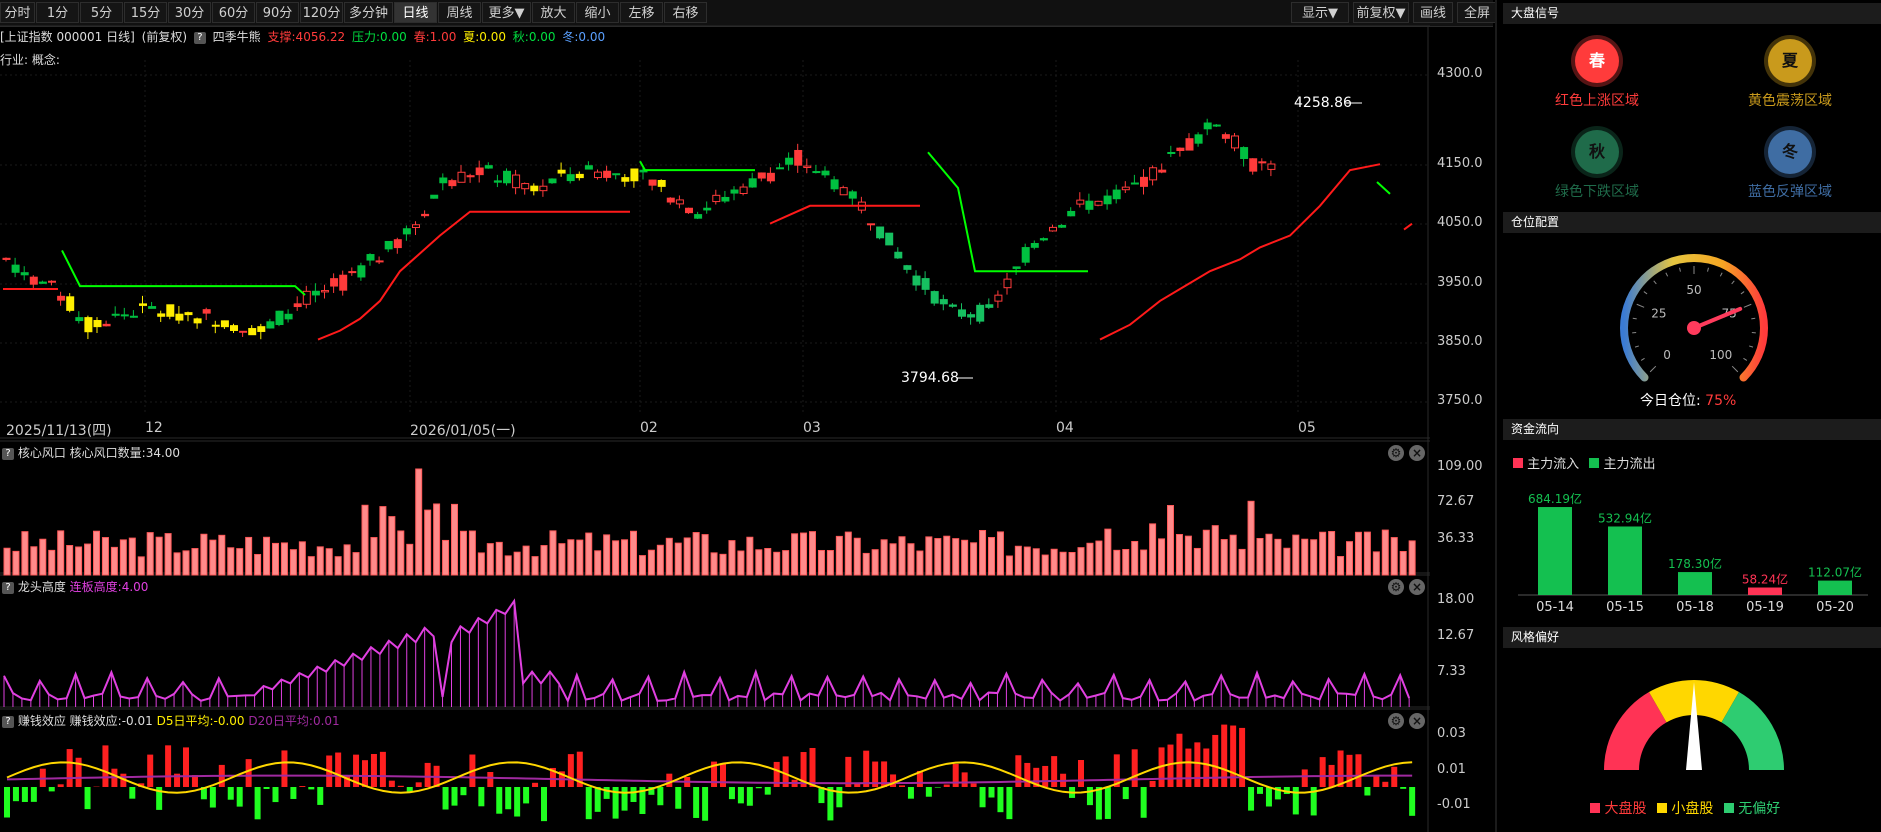 Image resolution: width=1881 pixels, height=832 pixels. I want to click on panel1-close-icon: ×, so click(1417, 453).